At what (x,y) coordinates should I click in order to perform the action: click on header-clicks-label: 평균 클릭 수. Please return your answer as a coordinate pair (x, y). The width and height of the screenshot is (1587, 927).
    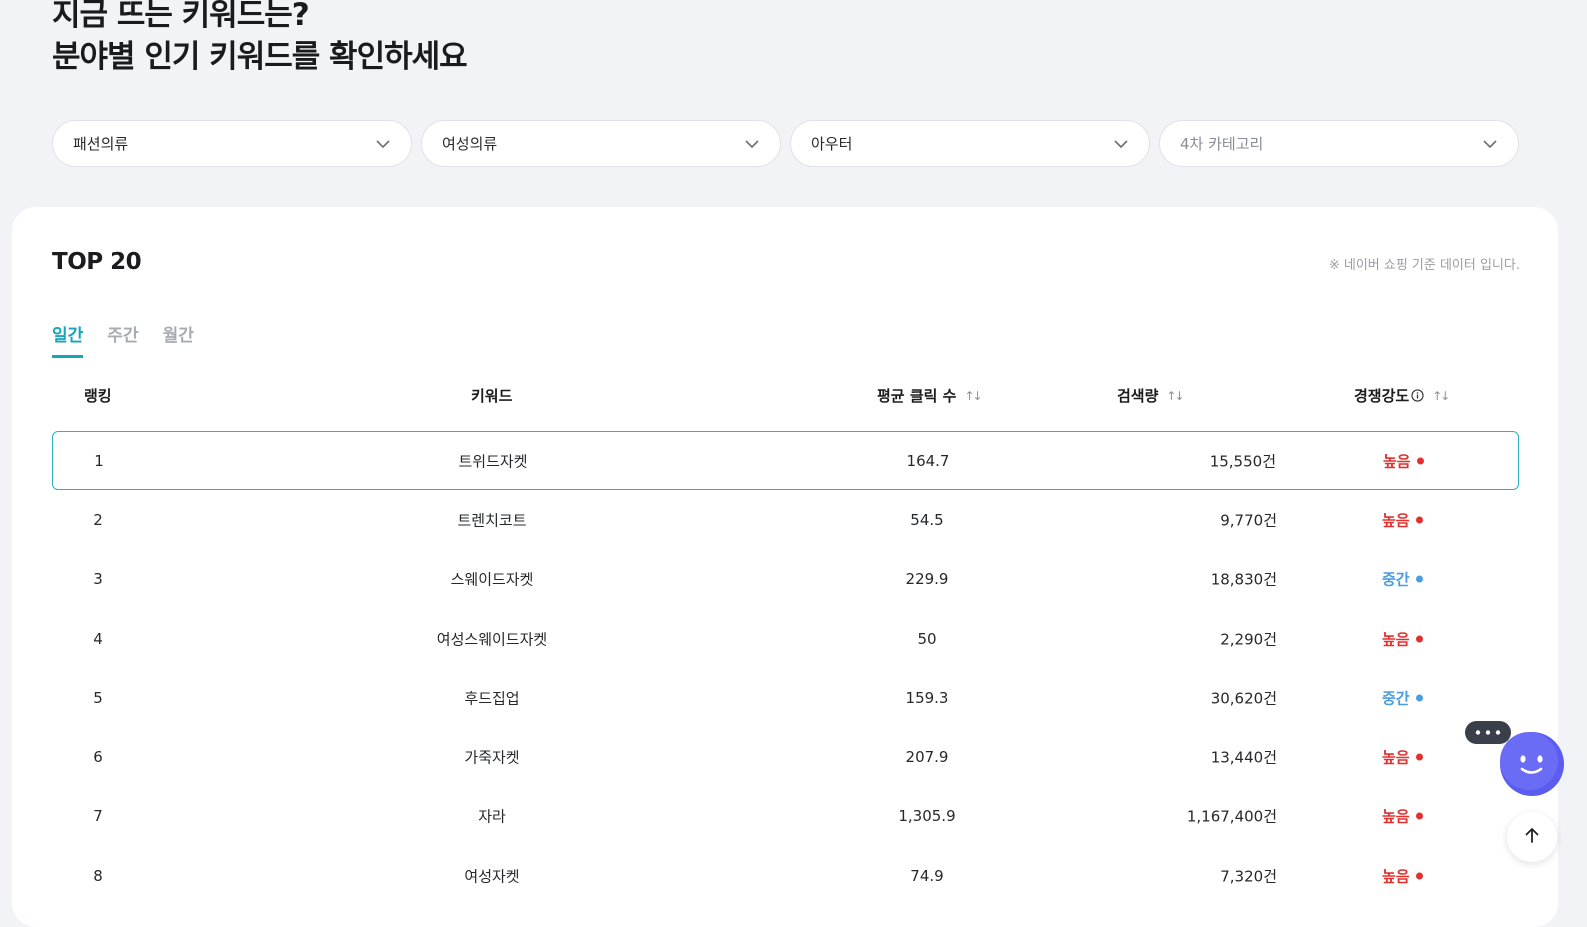
    Looking at the image, I should click on (917, 396).